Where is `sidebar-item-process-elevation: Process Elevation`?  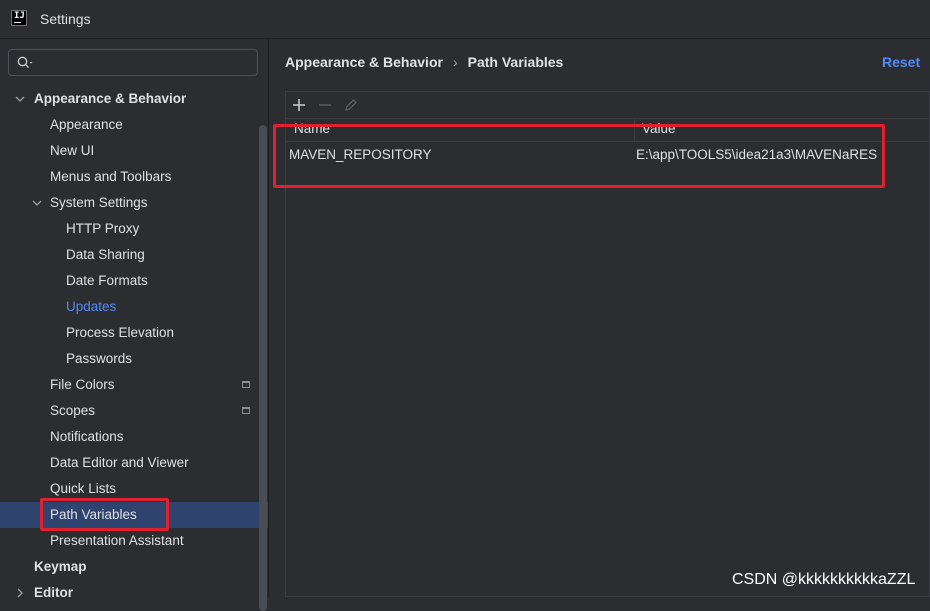
sidebar-item-process-elevation: Process Elevation is located at coordinates (134, 333).